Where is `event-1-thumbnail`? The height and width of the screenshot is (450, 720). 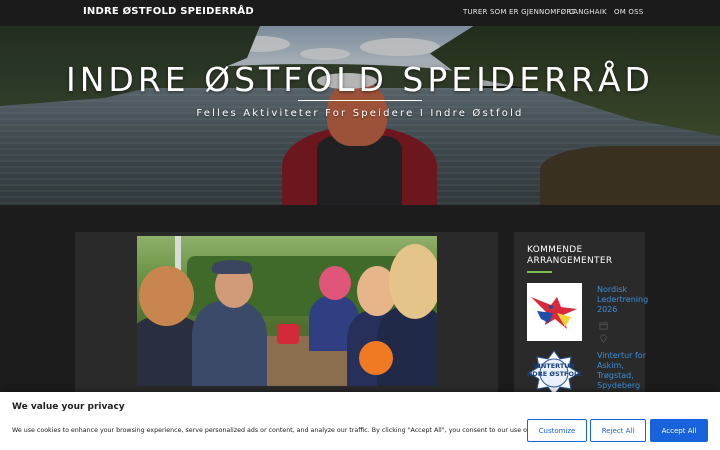 event-1-thumbnail is located at coordinates (554, 312).